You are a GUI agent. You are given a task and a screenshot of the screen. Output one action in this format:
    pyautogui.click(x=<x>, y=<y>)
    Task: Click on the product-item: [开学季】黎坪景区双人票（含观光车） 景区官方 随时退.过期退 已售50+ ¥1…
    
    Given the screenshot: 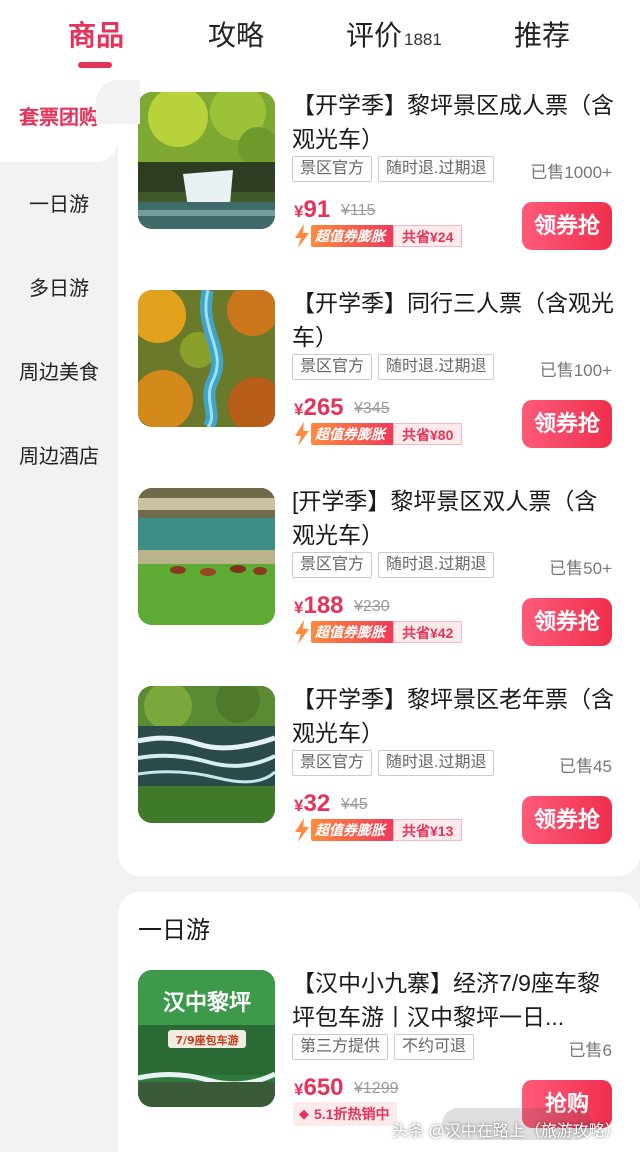 What is the action you would take?
    pyautogui.click(x=378, y=566)
    